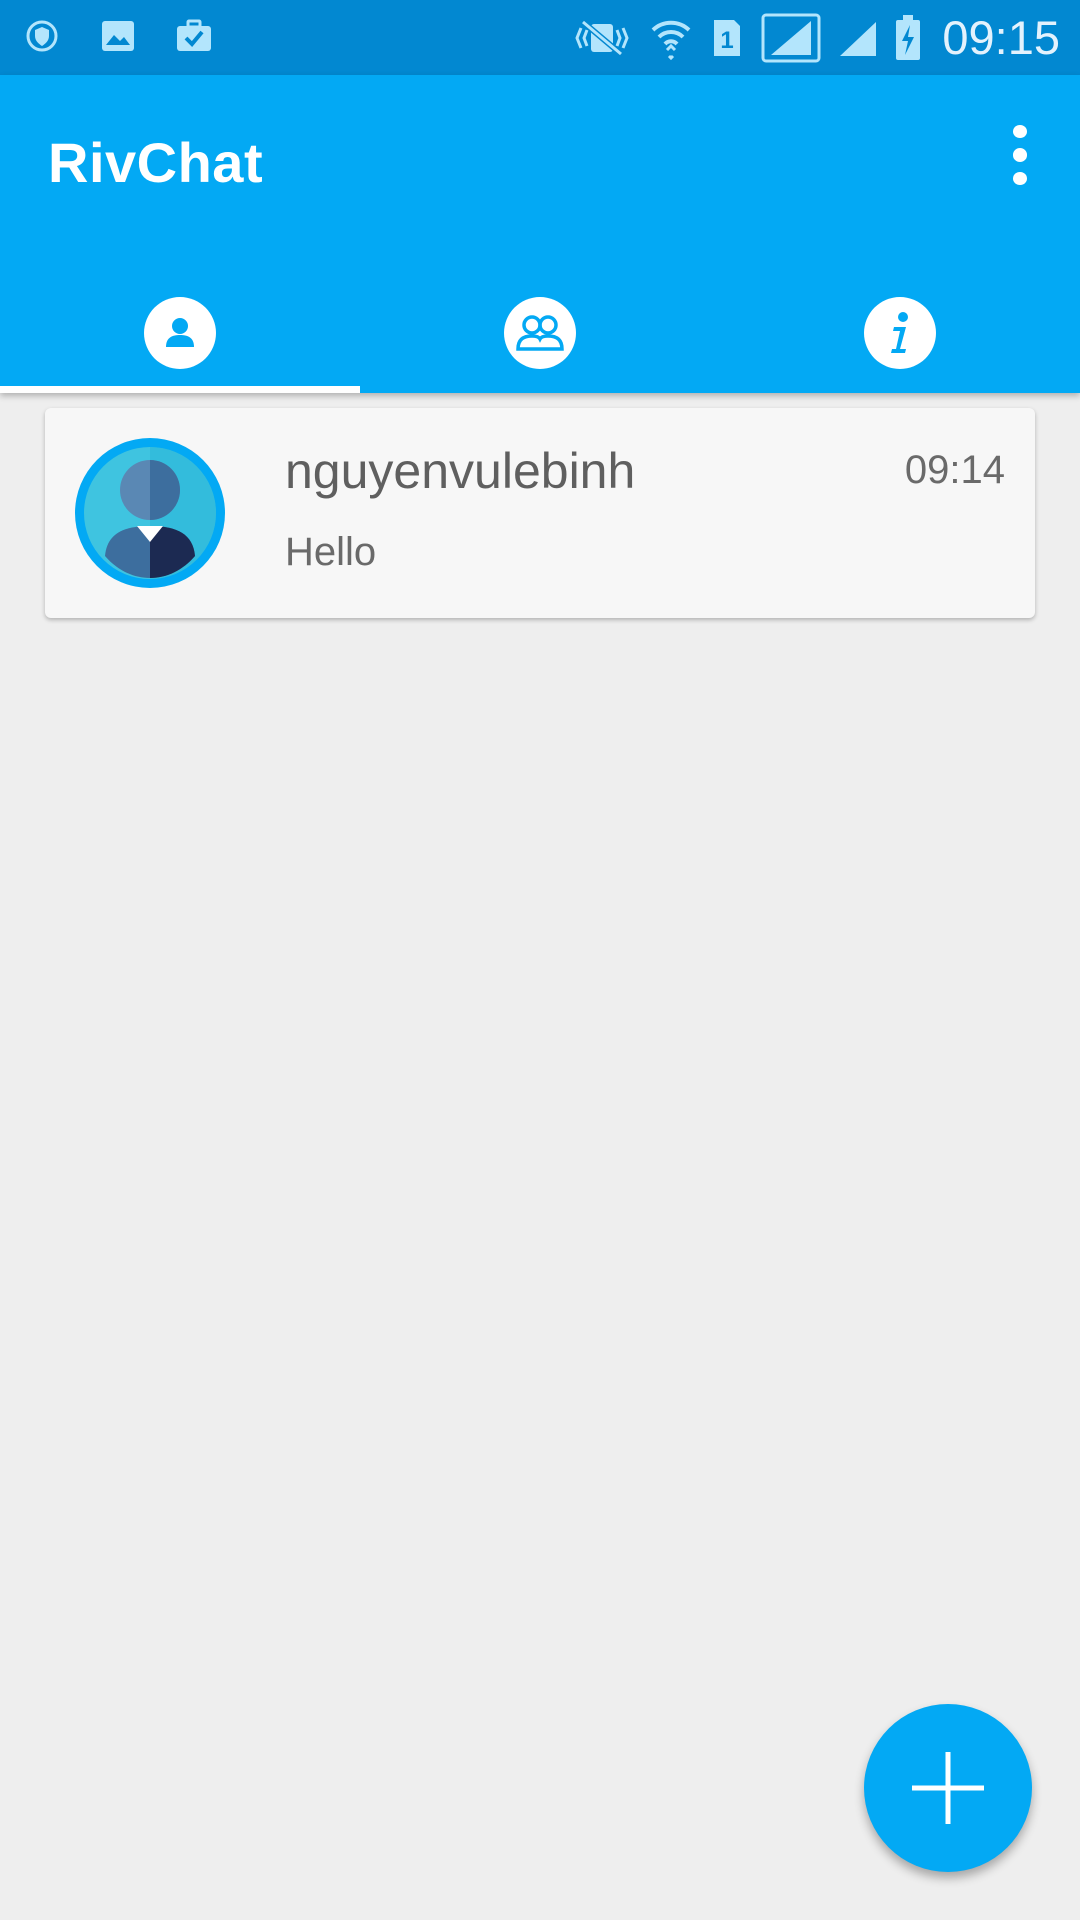  Describe the element at coordinates (540, 37) in the screenshot. I see `status-bar: 1 09:15` at that location.